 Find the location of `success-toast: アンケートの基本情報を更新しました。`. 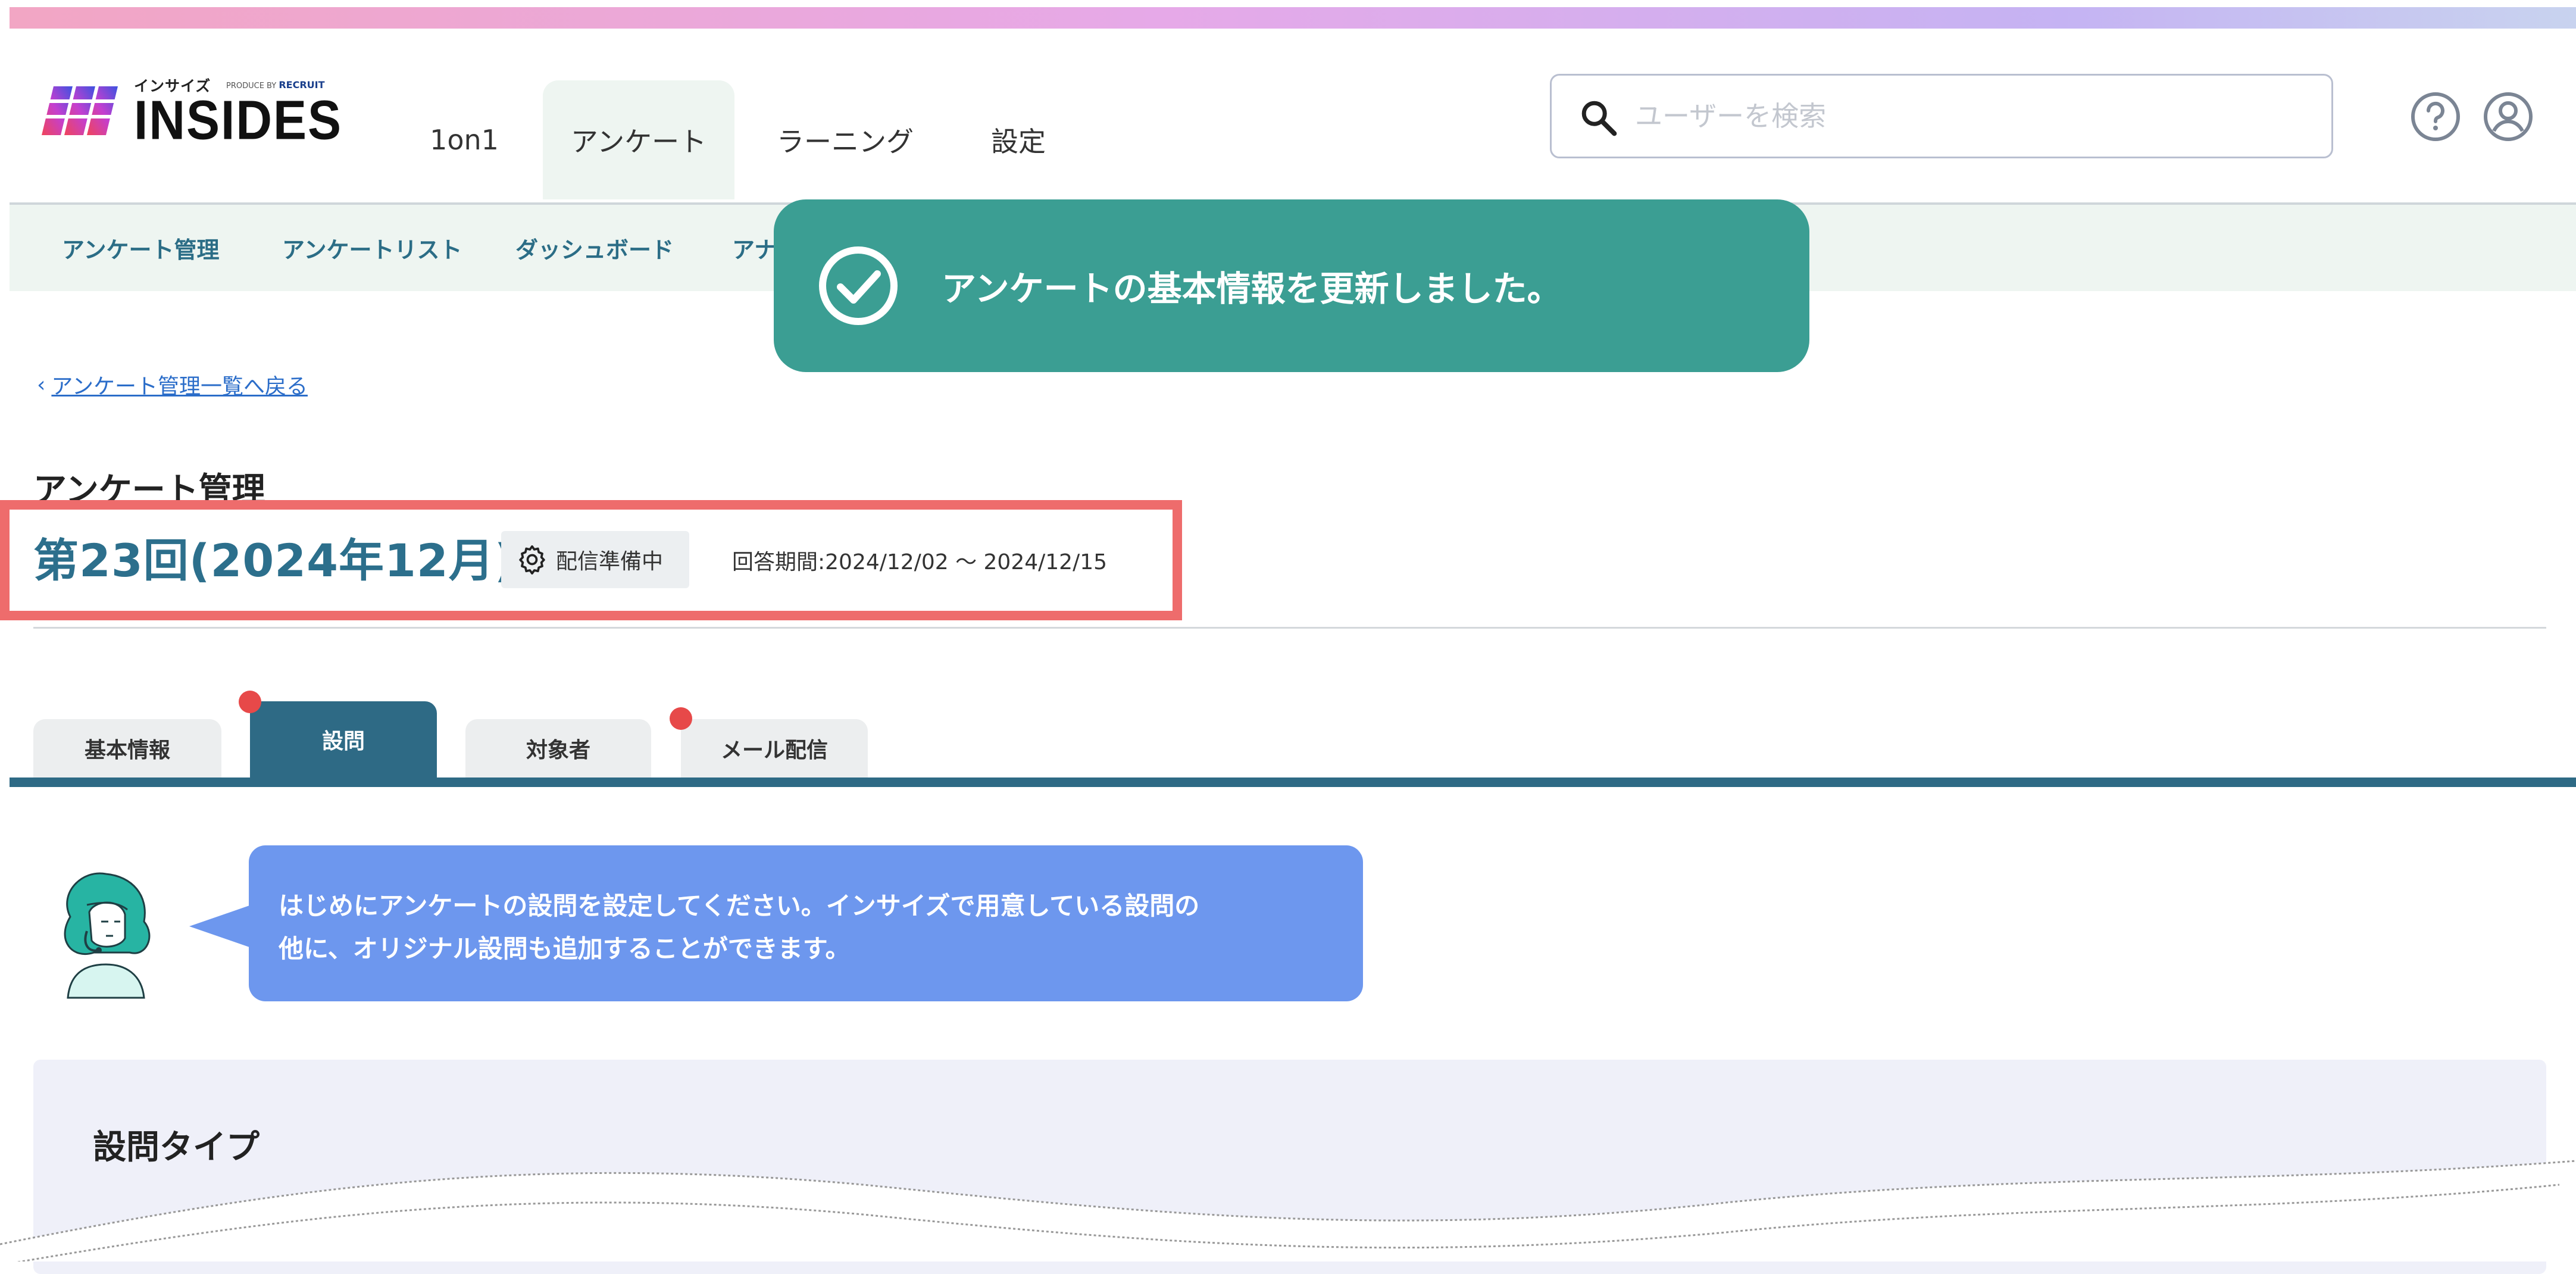

success-toast: アンケートの基本情報を更新しました。 is located at coordinates (1291, 285).